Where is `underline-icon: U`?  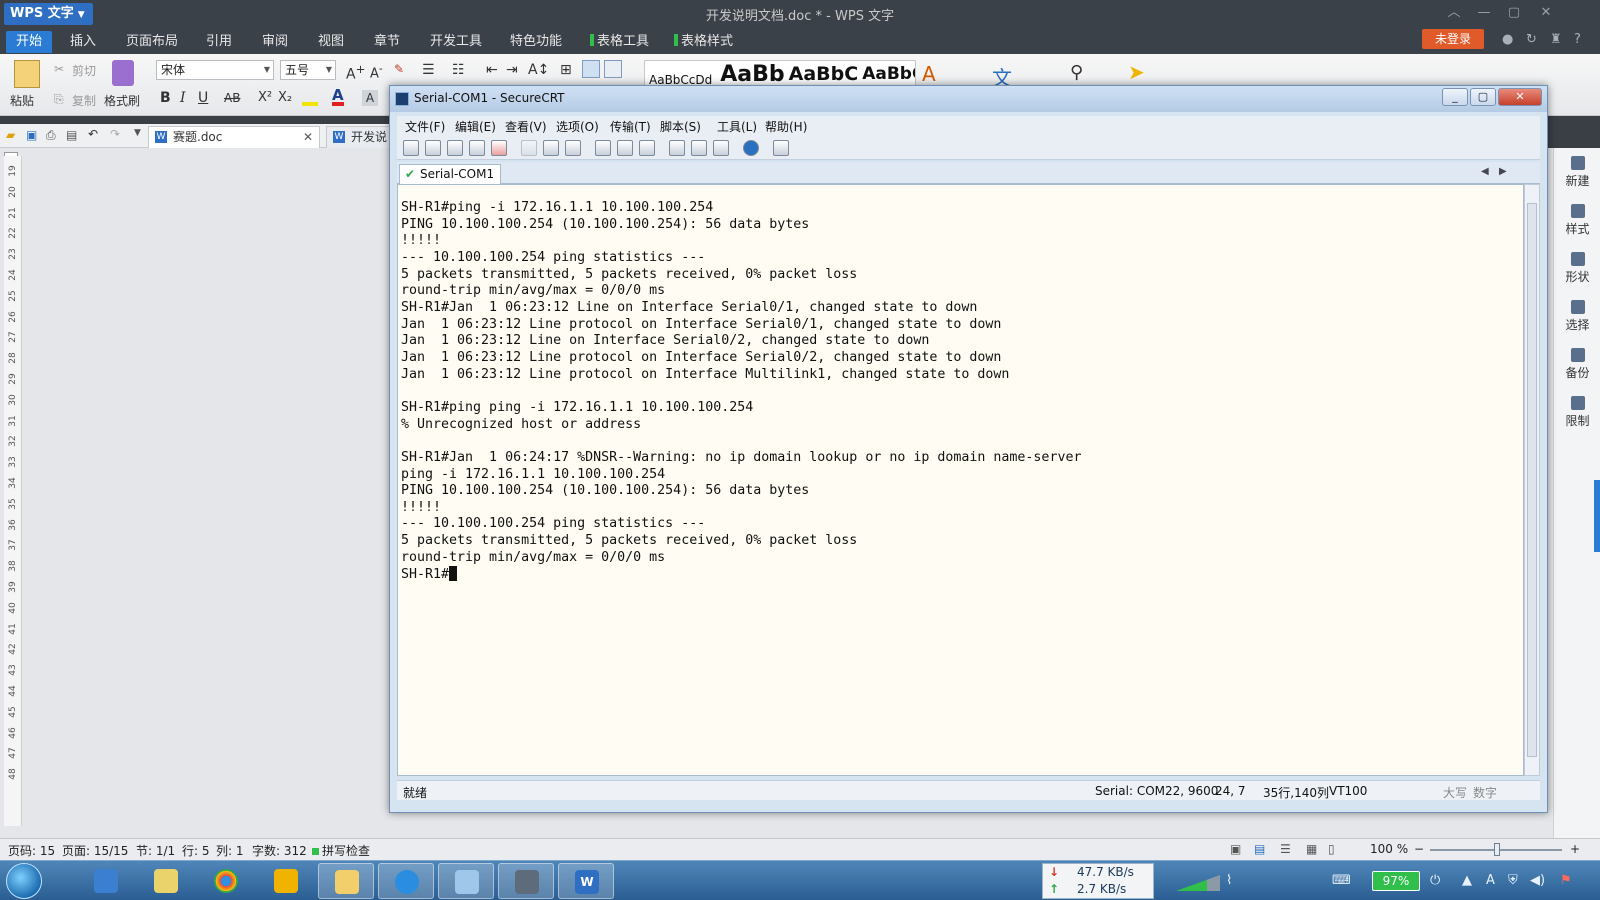 underline-icon: U is located at coordinates (203, 98).